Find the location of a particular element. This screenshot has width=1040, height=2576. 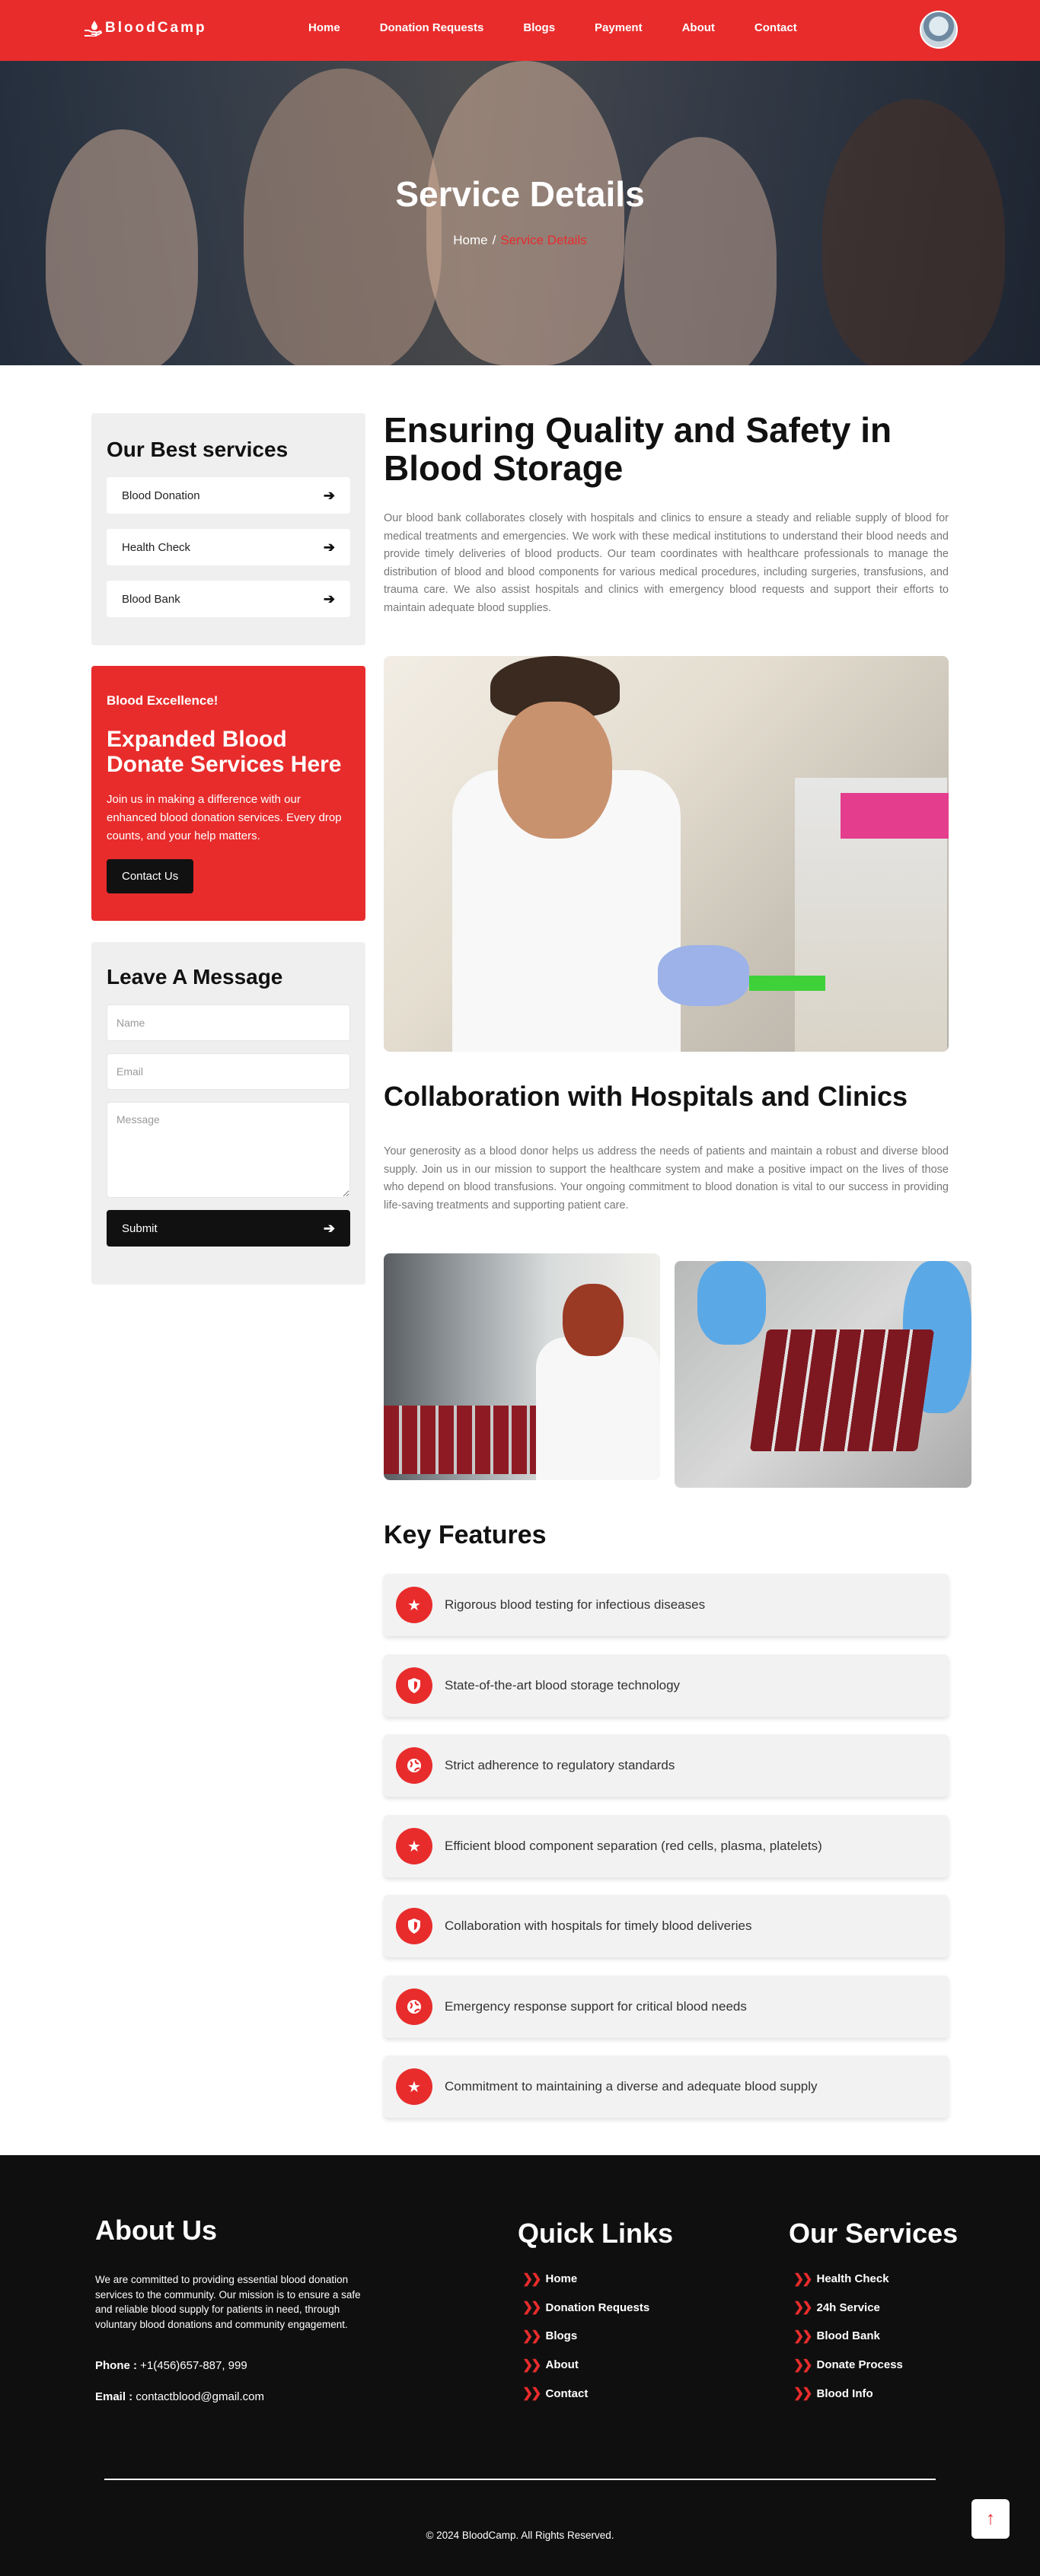

footer-link-blogs: ❯❯ Blogs is located at coordinates (585, 2336).